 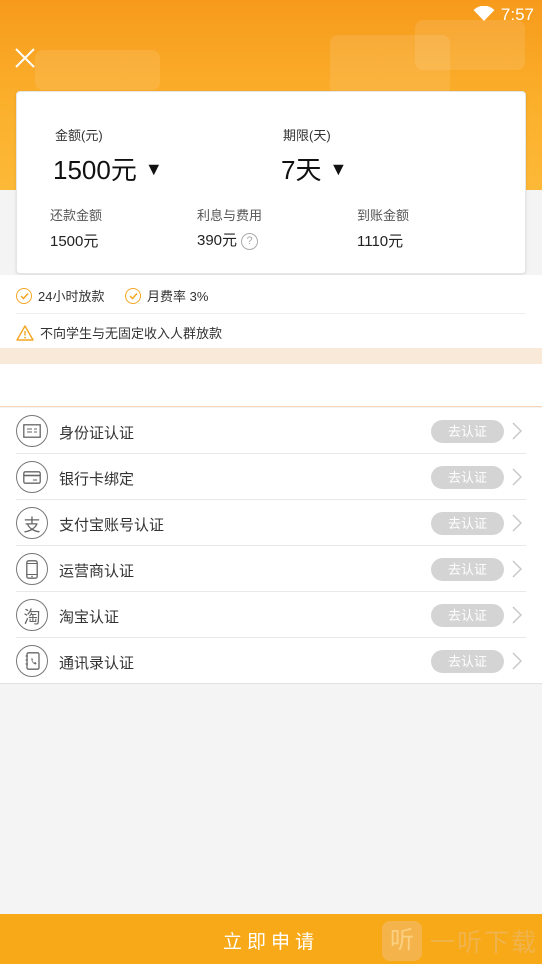 I want to click on fee-value: 390元, so click(x=217, y=240).